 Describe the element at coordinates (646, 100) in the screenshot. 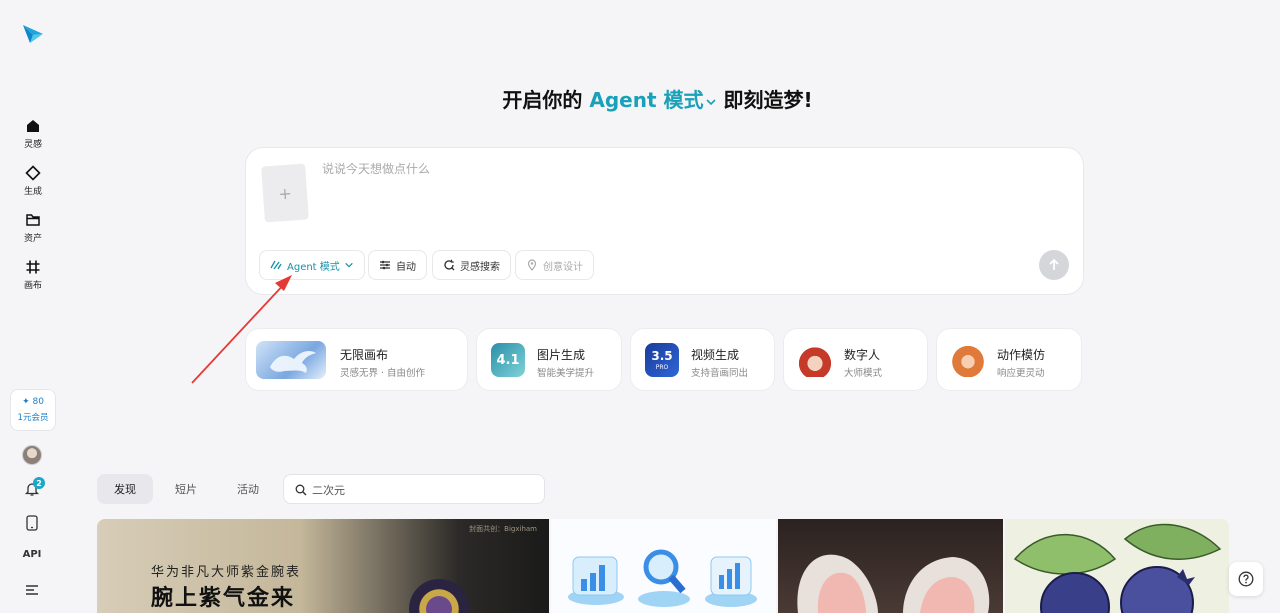

I see `mode-label: Agent 模式` at that location.